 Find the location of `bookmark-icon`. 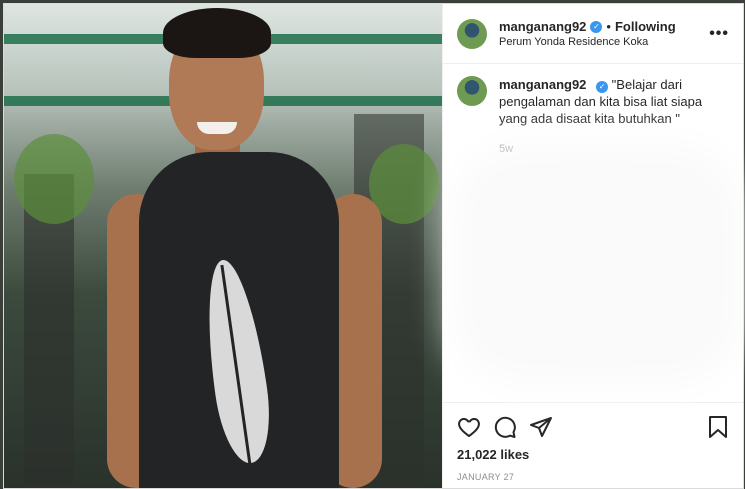

bookmark-icon is located at coordinates (718, 427).